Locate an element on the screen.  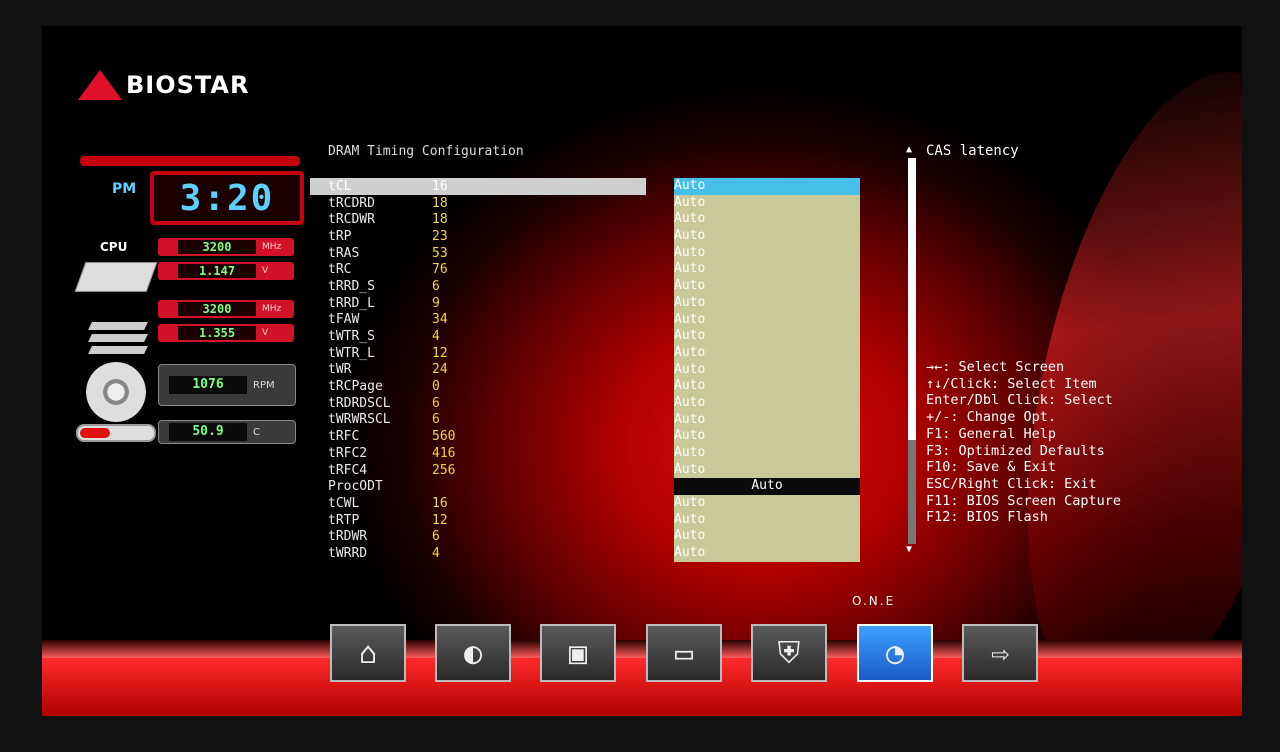
timing-option-procodt: Auto is located at coordinates (767, 487).